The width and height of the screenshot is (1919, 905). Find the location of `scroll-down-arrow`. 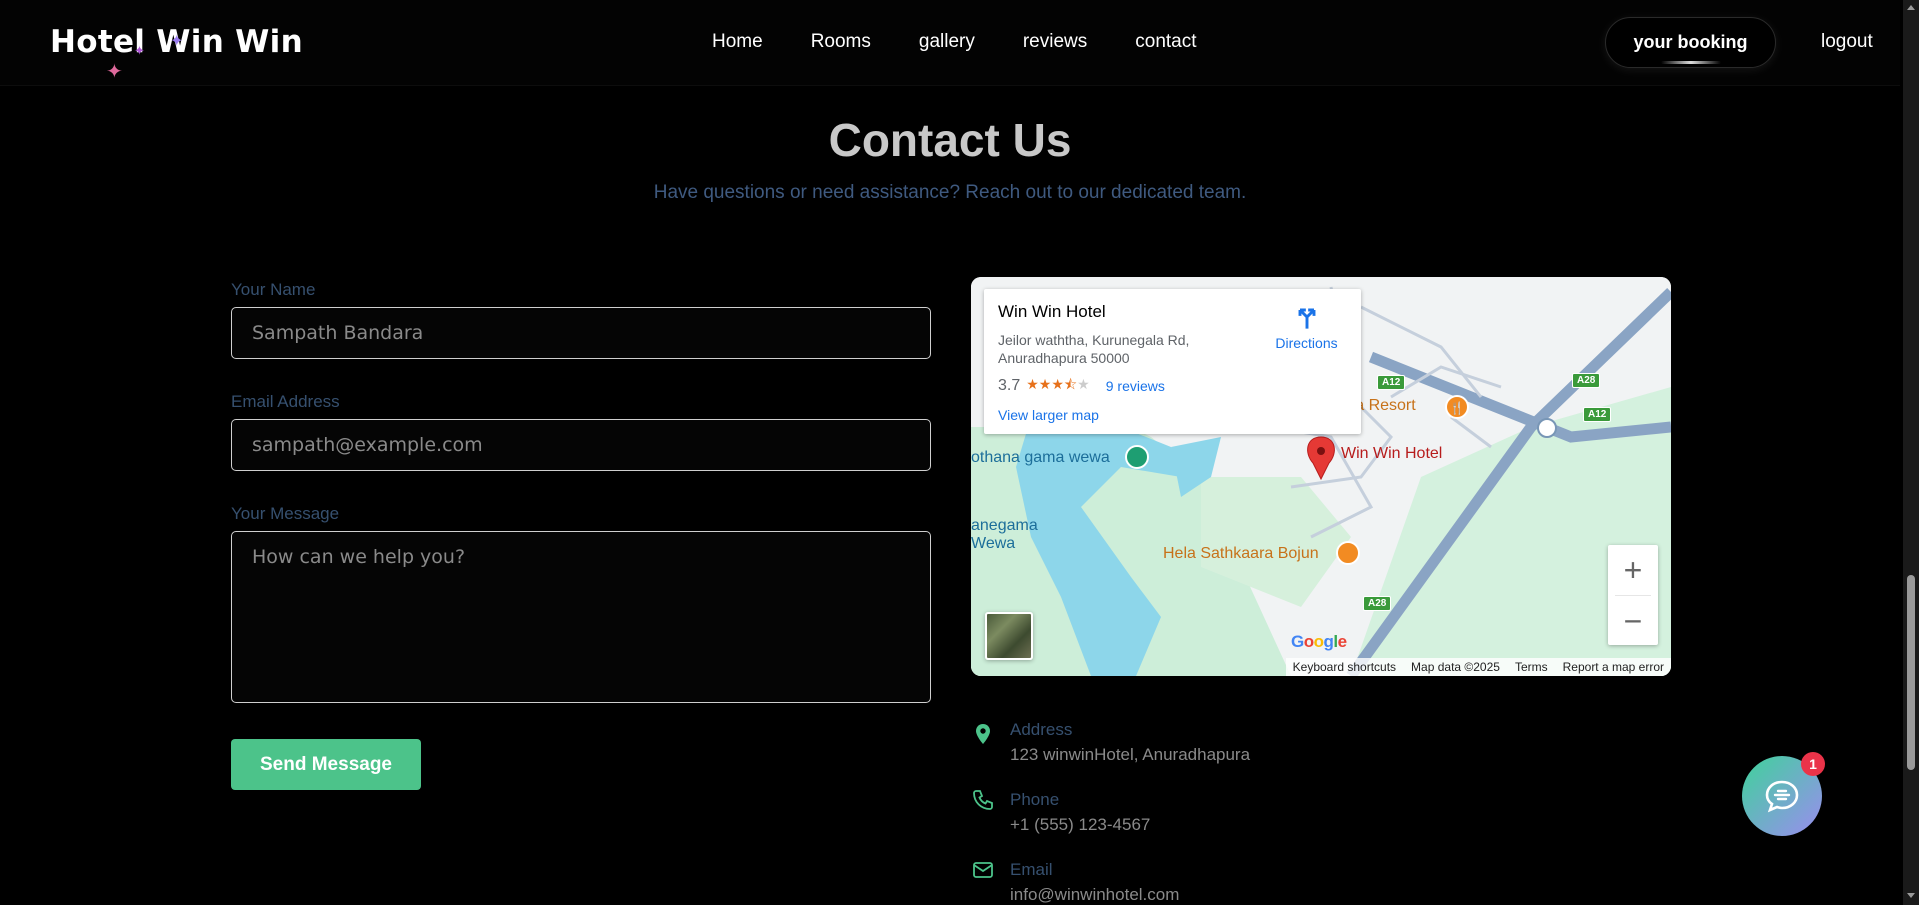

scroll-down-arrow is located at coordinates (1911, 895).